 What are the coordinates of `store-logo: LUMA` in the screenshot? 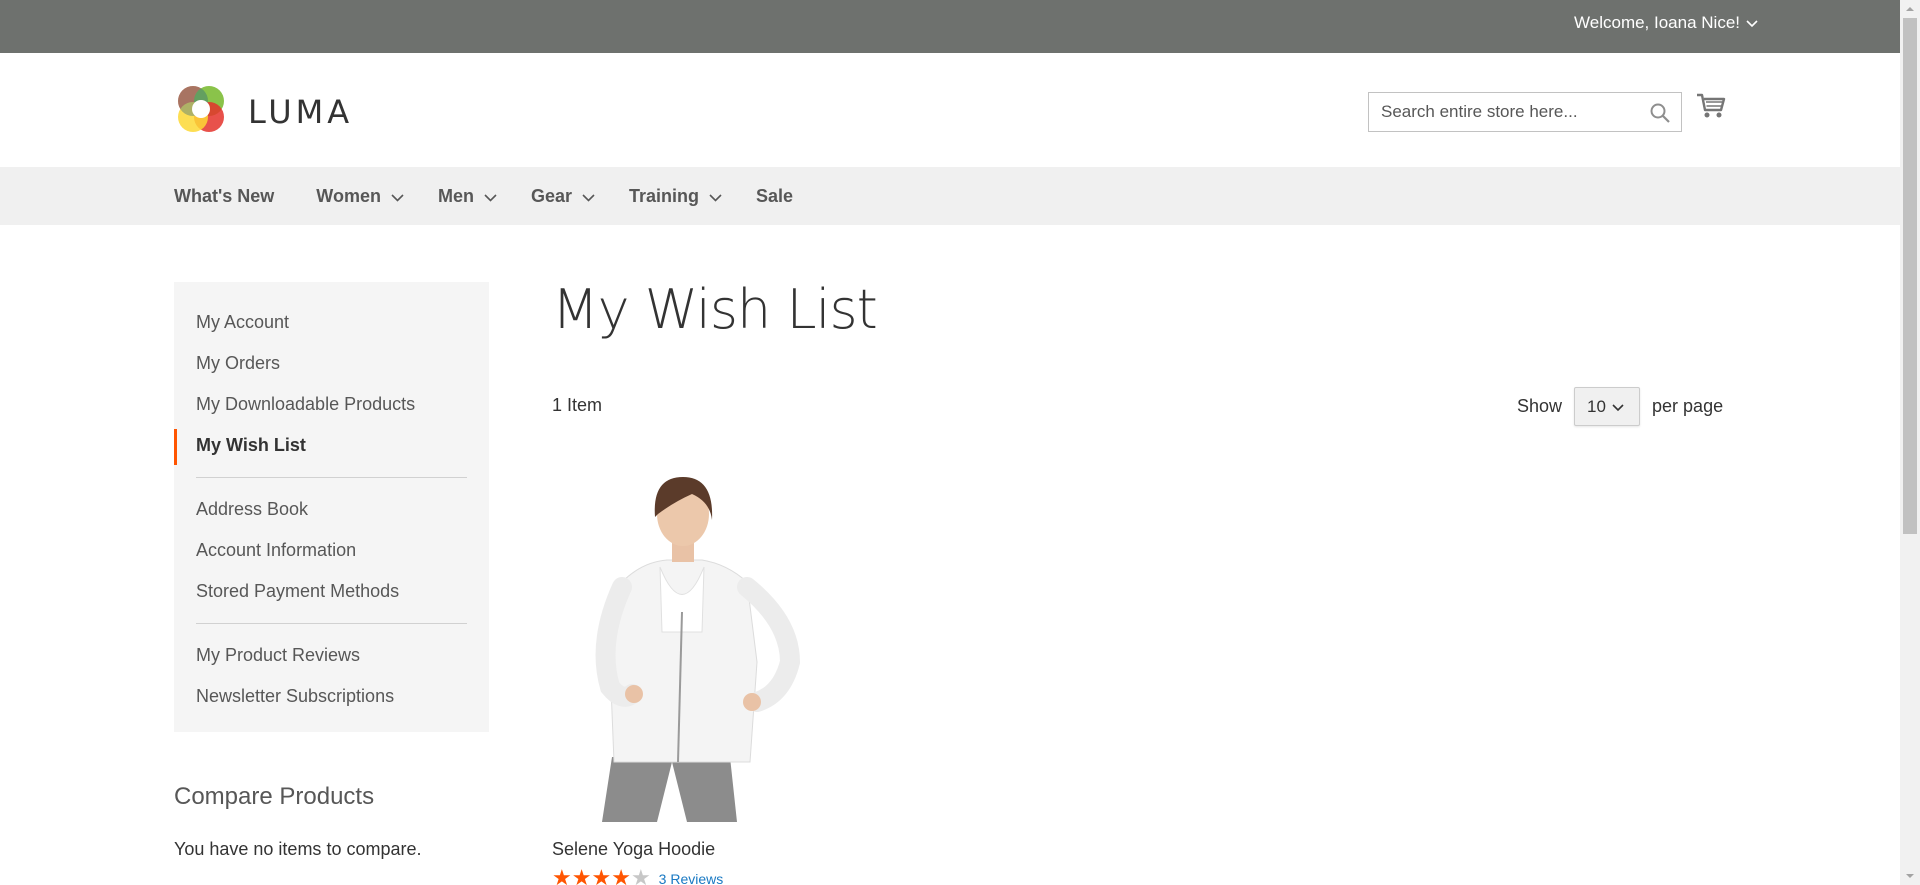 It's located at (263, 111).